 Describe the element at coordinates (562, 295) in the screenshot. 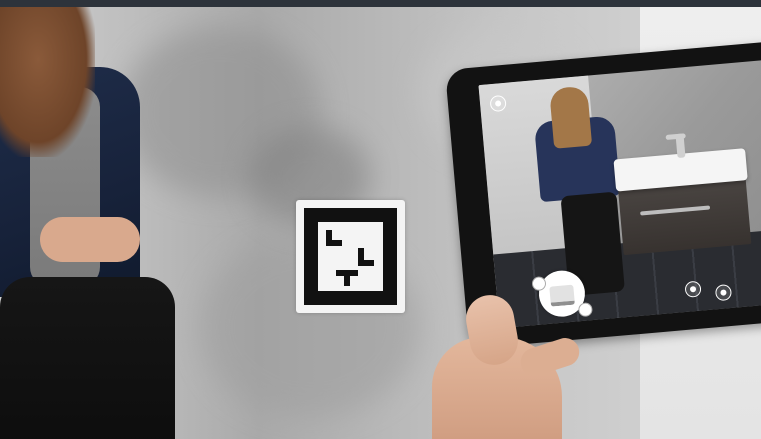

I see `product-thumbnail-sink` at that location.